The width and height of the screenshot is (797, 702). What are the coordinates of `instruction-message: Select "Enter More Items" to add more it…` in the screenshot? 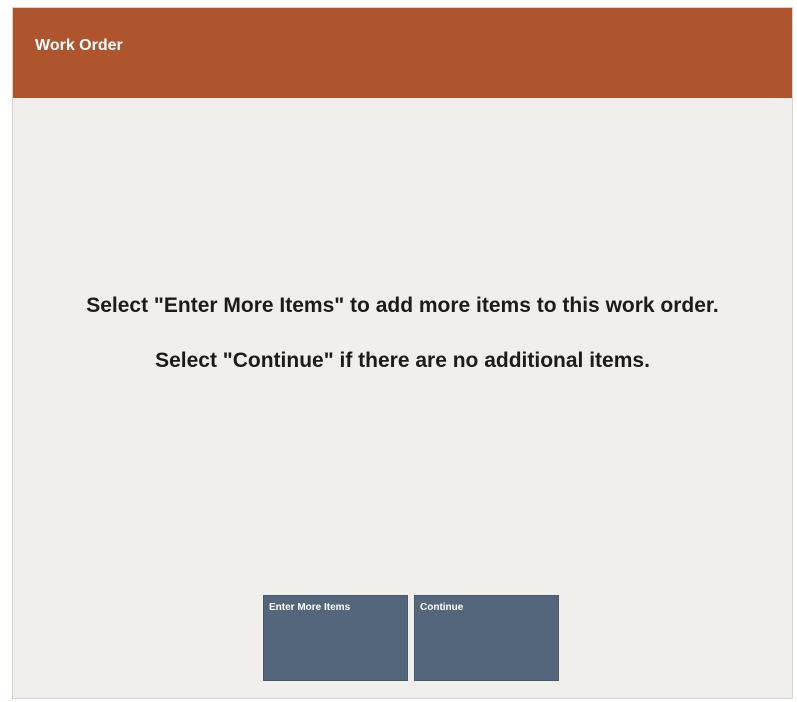 It's located at (402, 333).